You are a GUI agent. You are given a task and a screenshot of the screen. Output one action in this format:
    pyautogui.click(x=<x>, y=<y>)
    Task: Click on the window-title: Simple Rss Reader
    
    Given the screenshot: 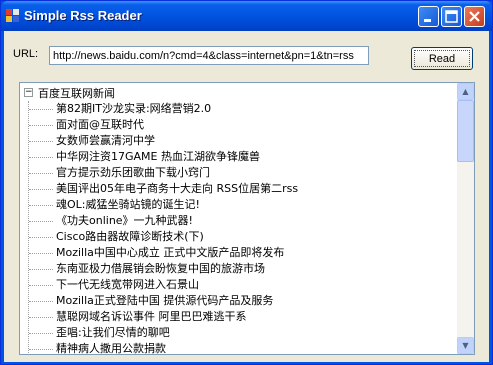 What is the action you would take?
    pyautogui.click(x=83, y=15)
    